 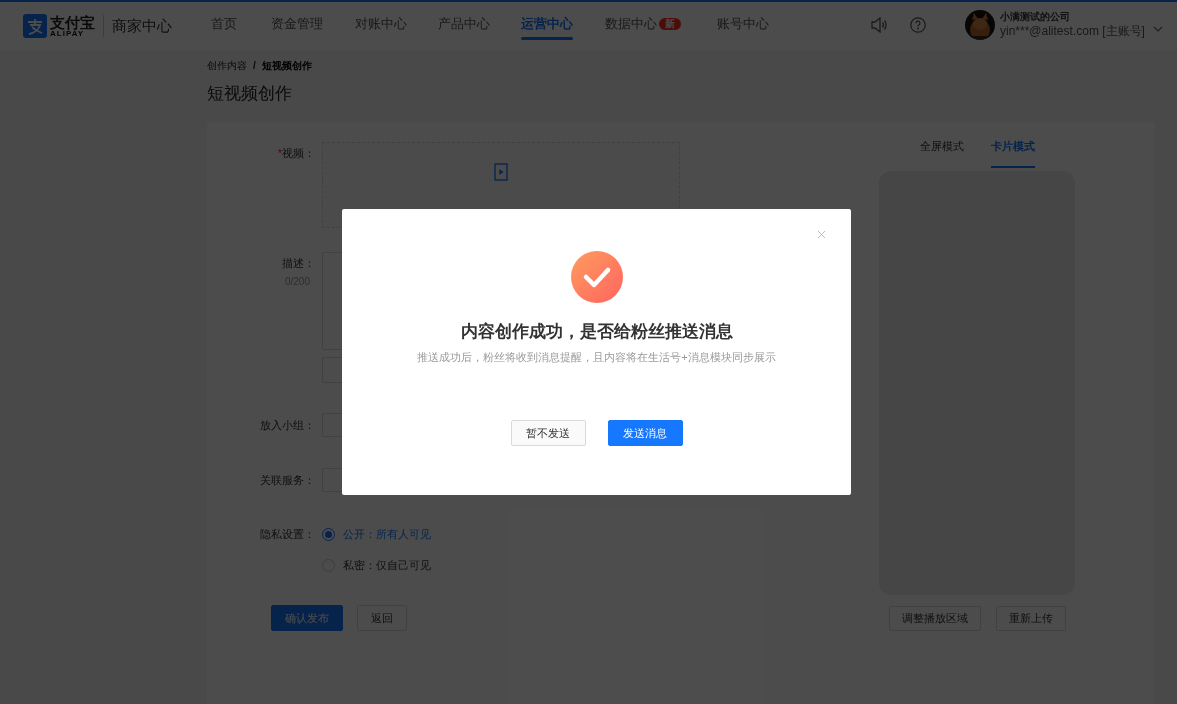 I want to click on dont-send-button: 暂不发送, so click(x=548, y=433).